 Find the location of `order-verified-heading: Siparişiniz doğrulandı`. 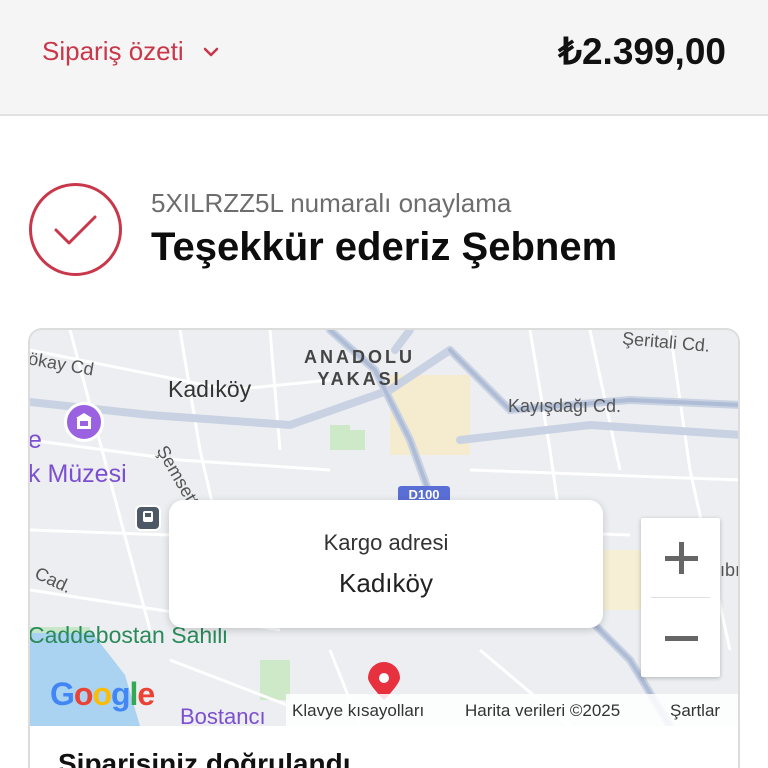

order-verified-heading: Siparişiniz doğrulandı is located at coordinates (204, 758).